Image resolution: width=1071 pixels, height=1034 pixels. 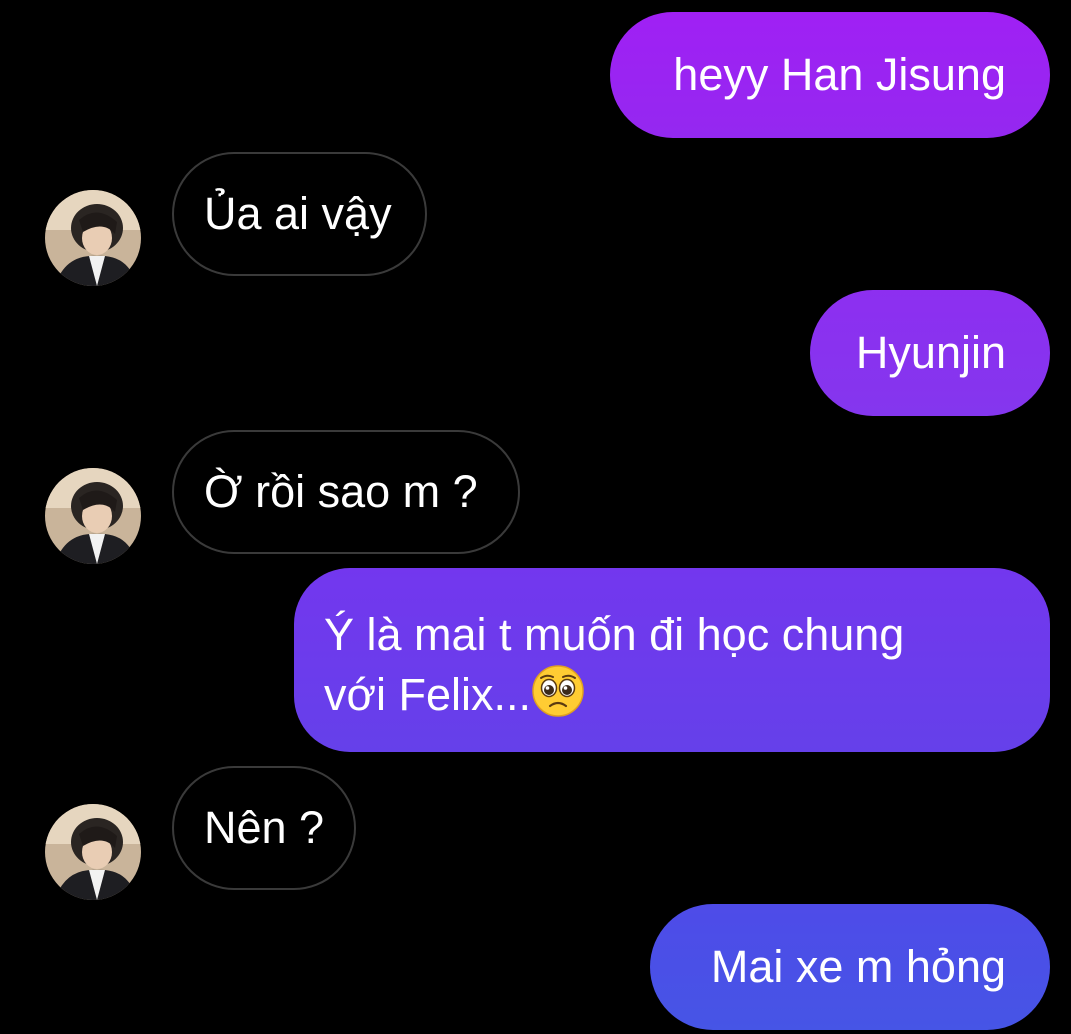 I want to click on message-text: heyy Han Jisung, so click(x=839, y=74).